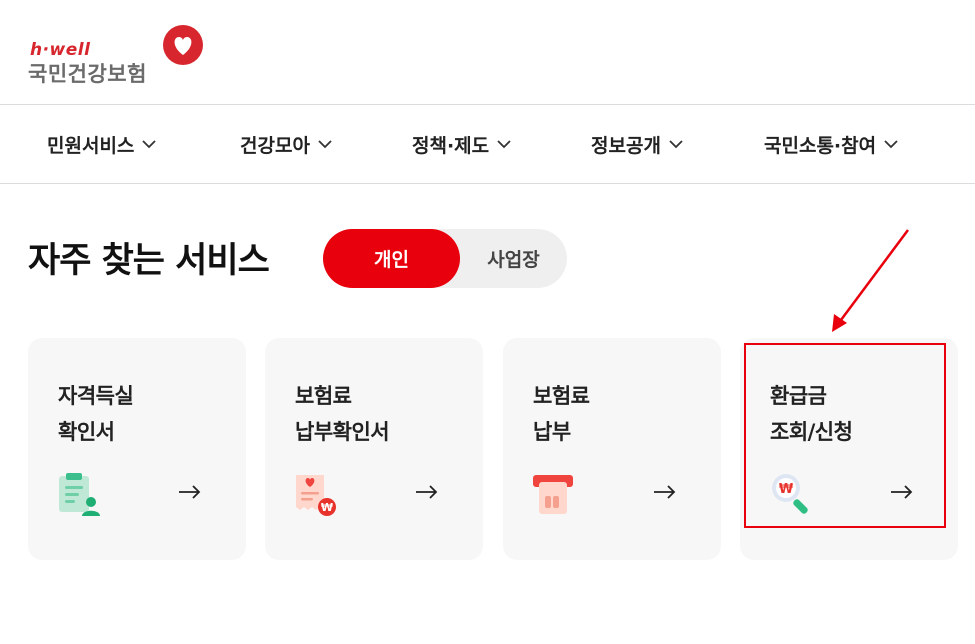 The height and width of the screenshot is (644, 975). Describe the element at coordinates (183, 45) in the screenshot. I see `heart-logo-icon` at that location.